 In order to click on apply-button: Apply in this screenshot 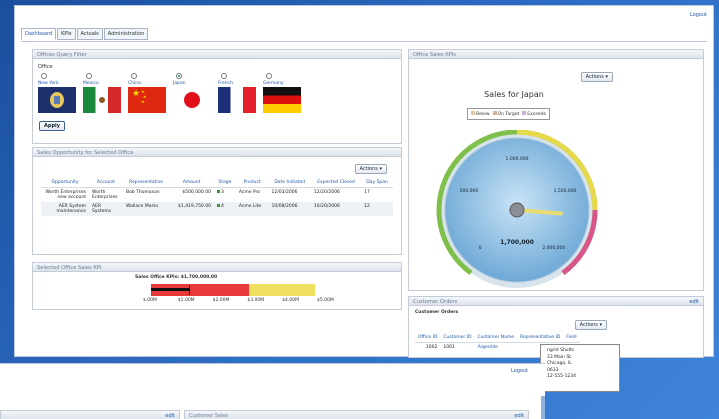, I will do `click(52, 126)`.